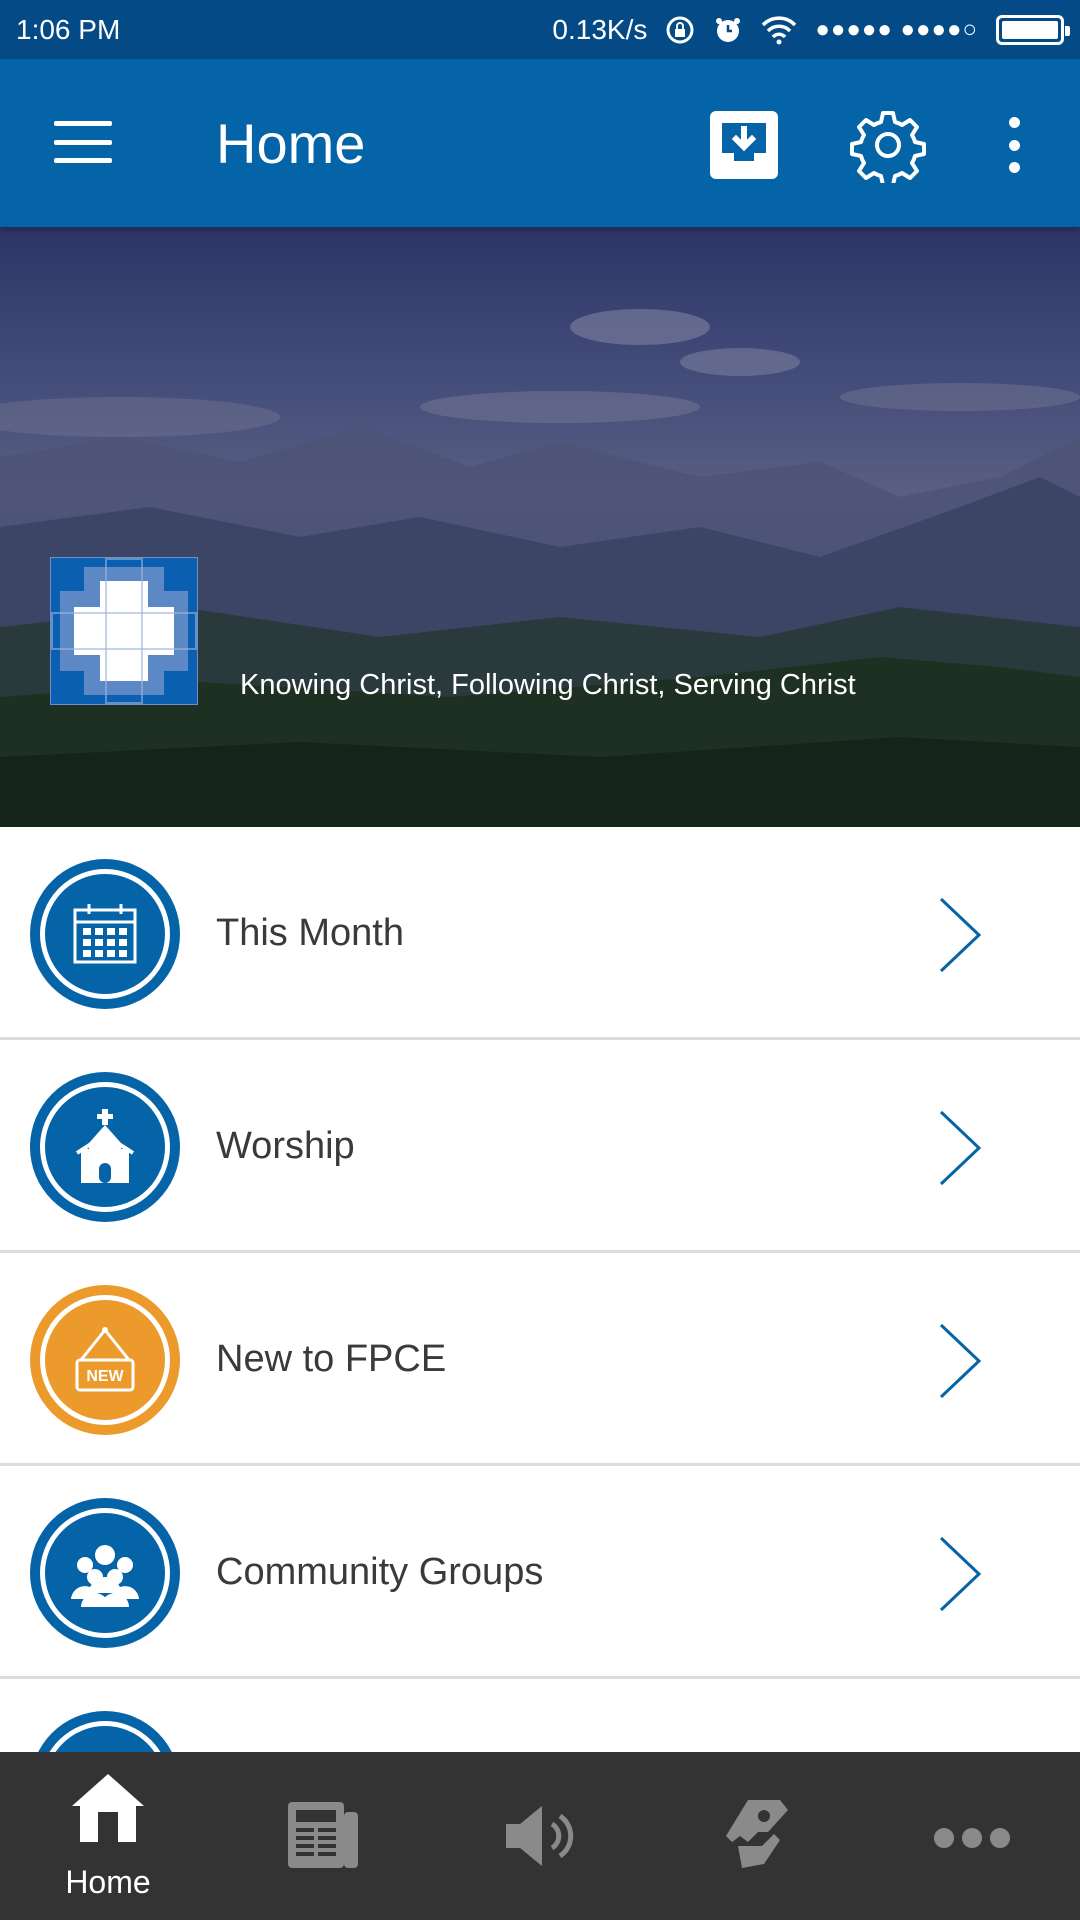 This screenshot has width=1080, height=1920. Describe the element at coordinates (291, 143) in the screenshot. I see `page-title: Home` at that location.